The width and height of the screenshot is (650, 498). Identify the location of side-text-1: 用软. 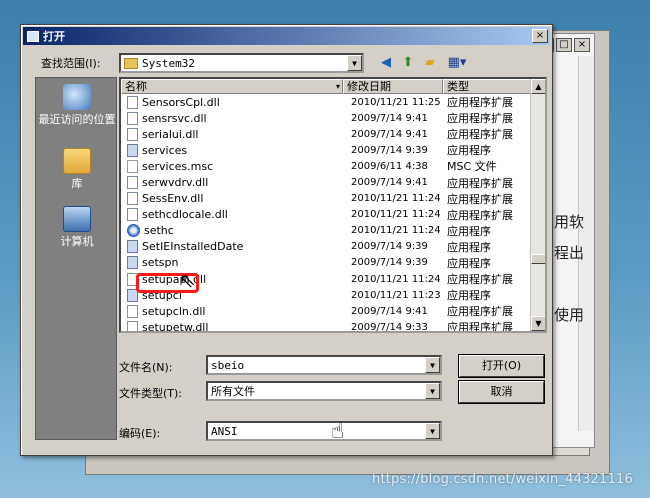
(569, 222).